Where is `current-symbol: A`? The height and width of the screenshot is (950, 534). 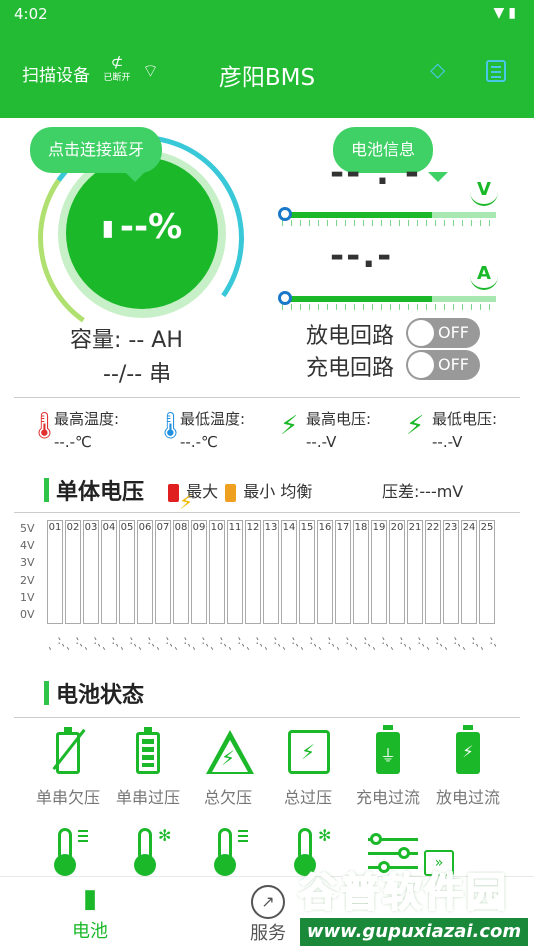
current-symbol: A is located at coordinates (484, 276).